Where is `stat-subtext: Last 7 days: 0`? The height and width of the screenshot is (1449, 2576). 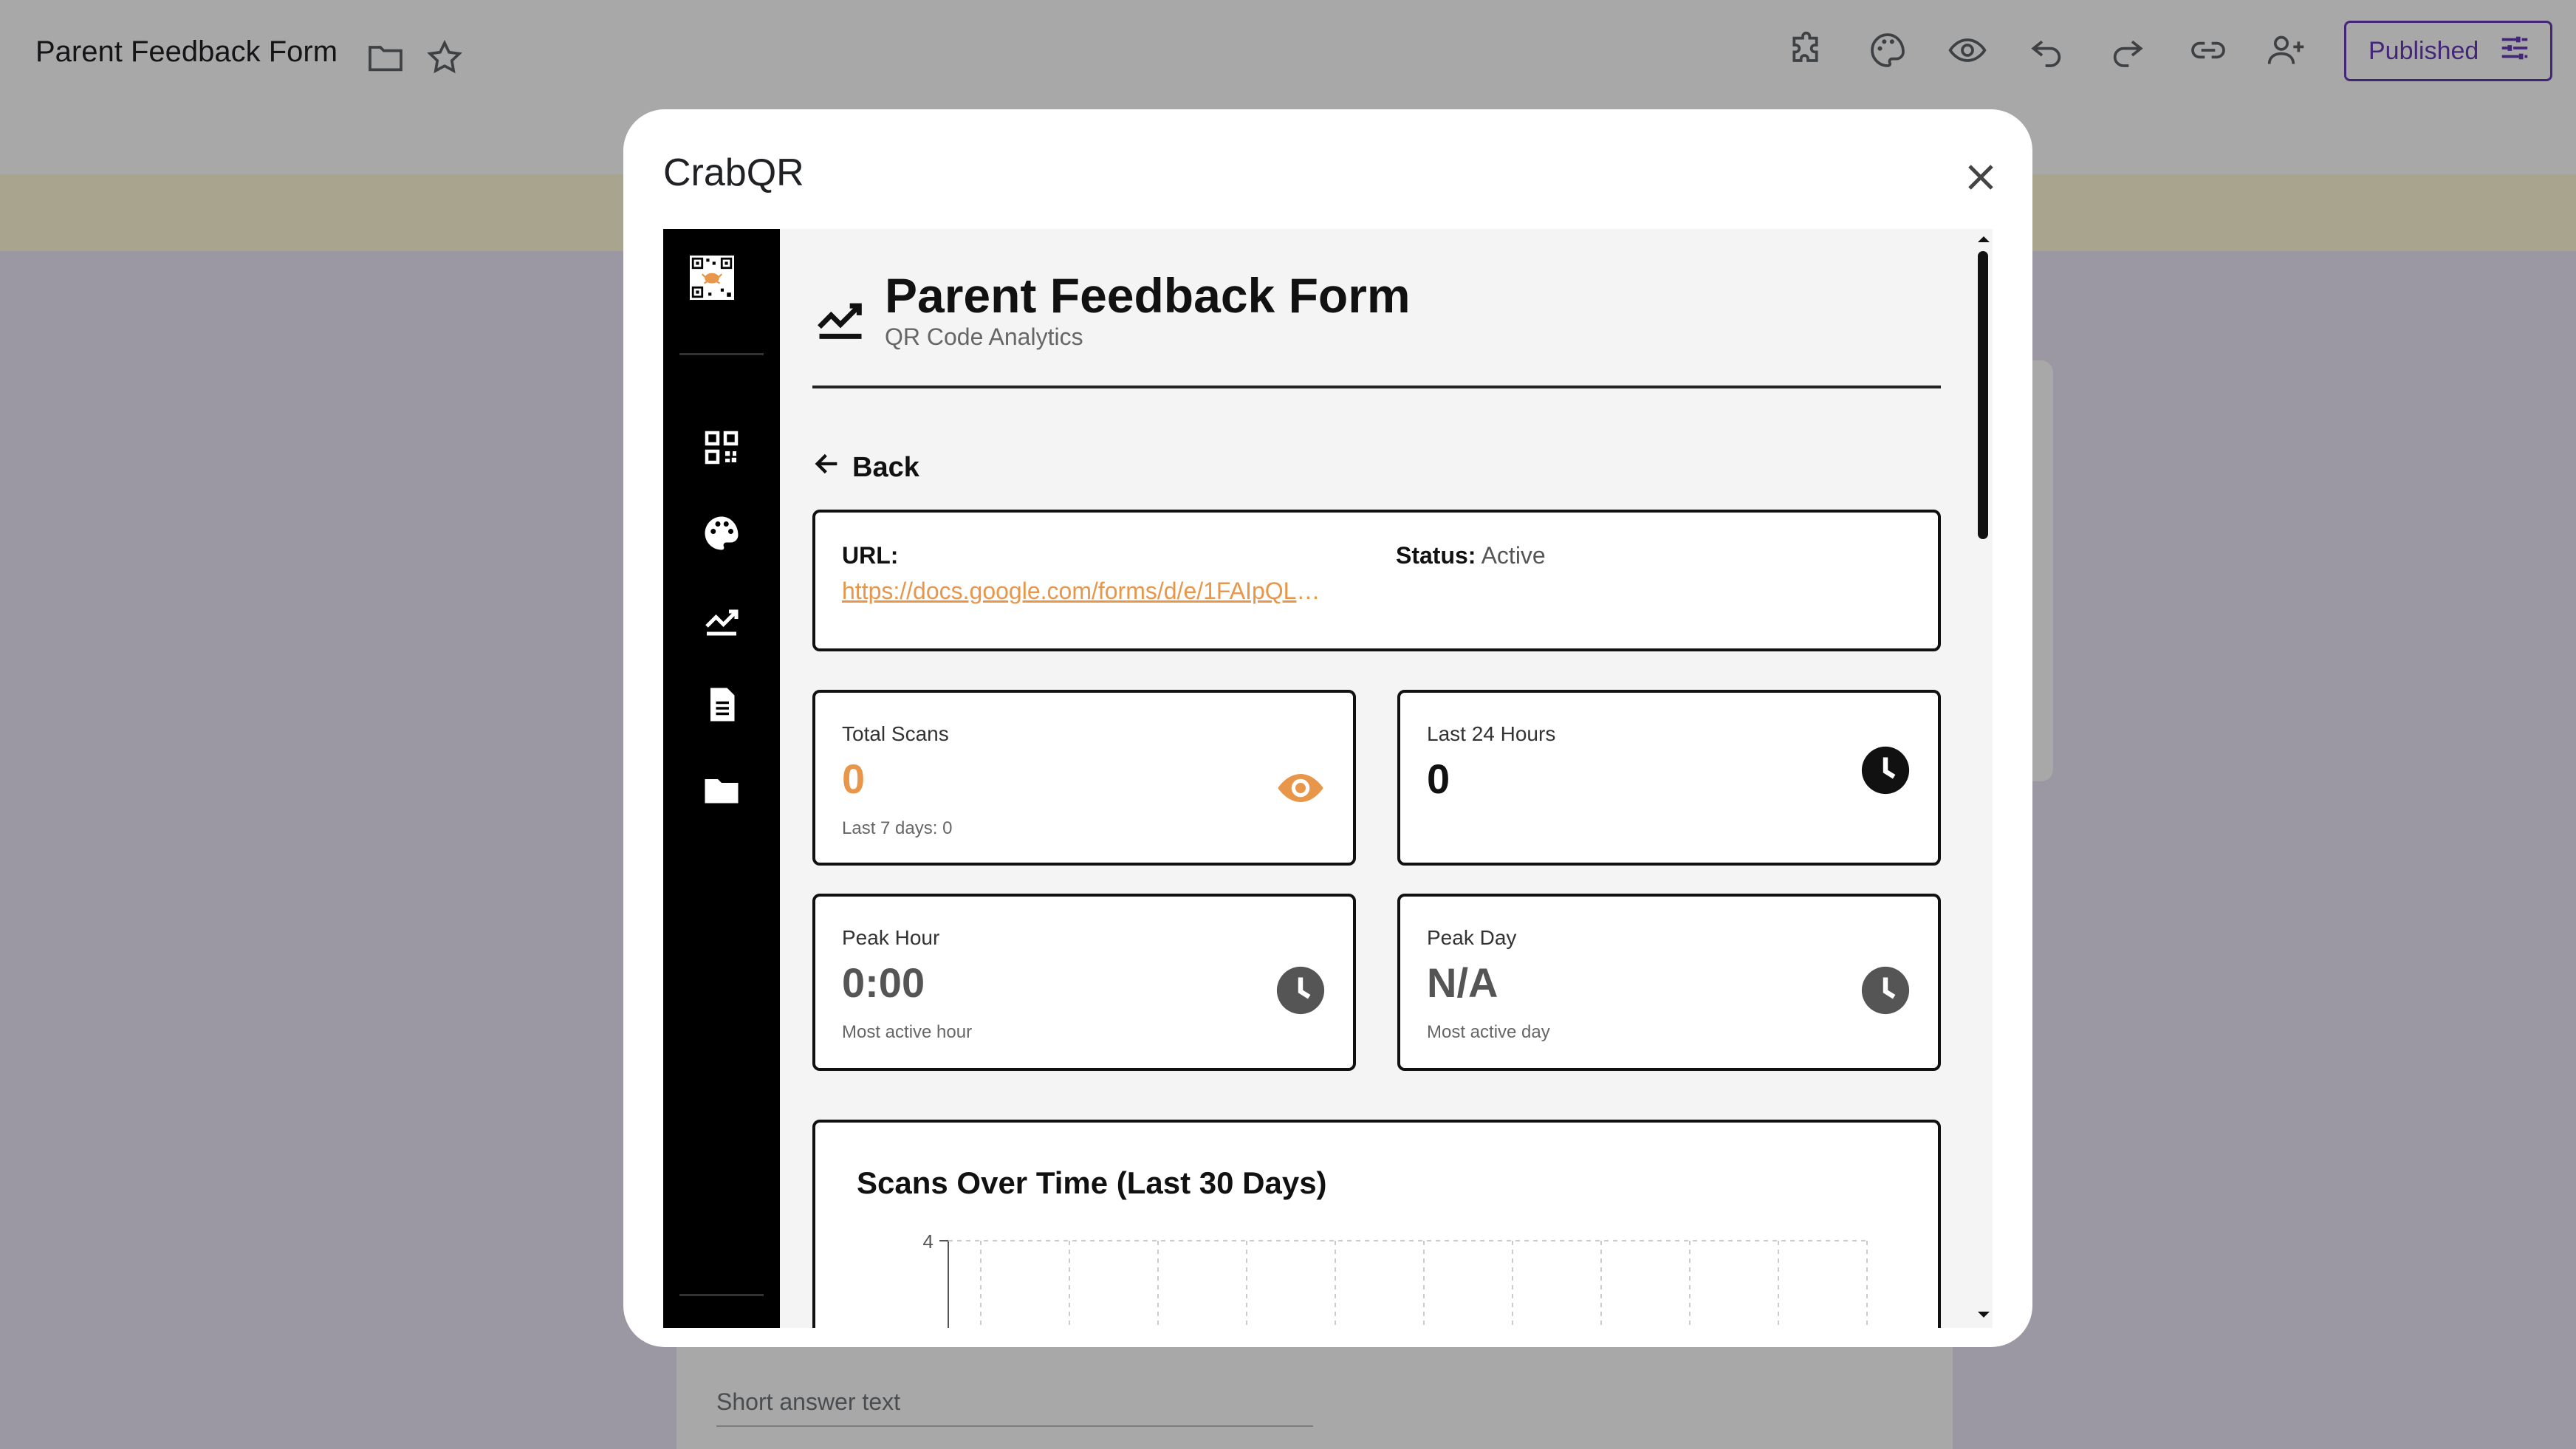
stat-subtext: Last 7 days: 0 is located at coordinates (897, 828).